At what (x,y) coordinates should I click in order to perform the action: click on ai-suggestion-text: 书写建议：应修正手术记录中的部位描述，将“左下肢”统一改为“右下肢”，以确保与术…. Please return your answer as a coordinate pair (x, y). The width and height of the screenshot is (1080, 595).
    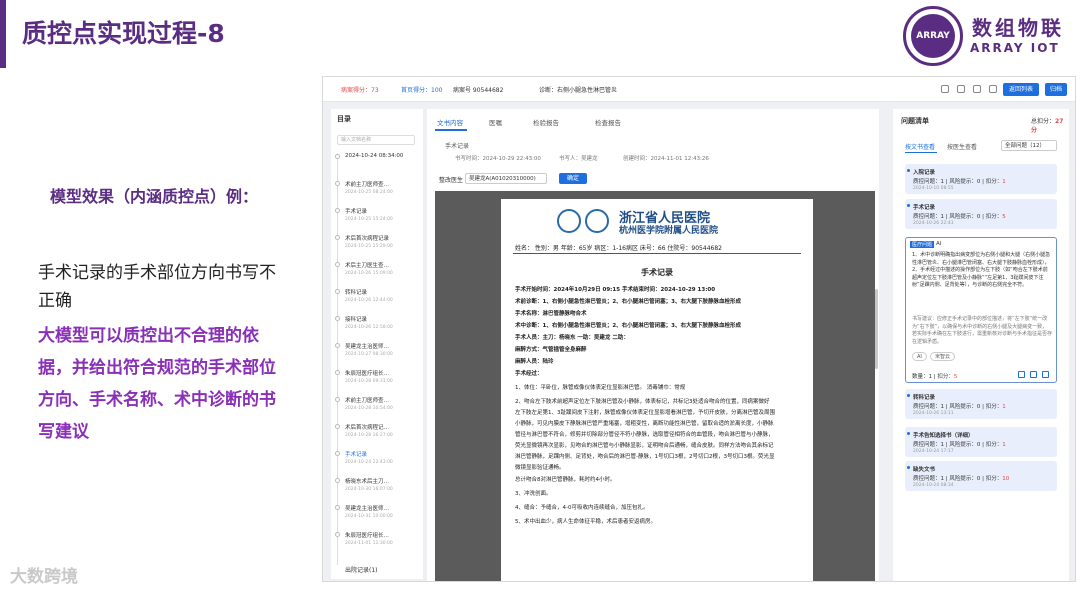
    Looking at the image, I should click on (982, 330).